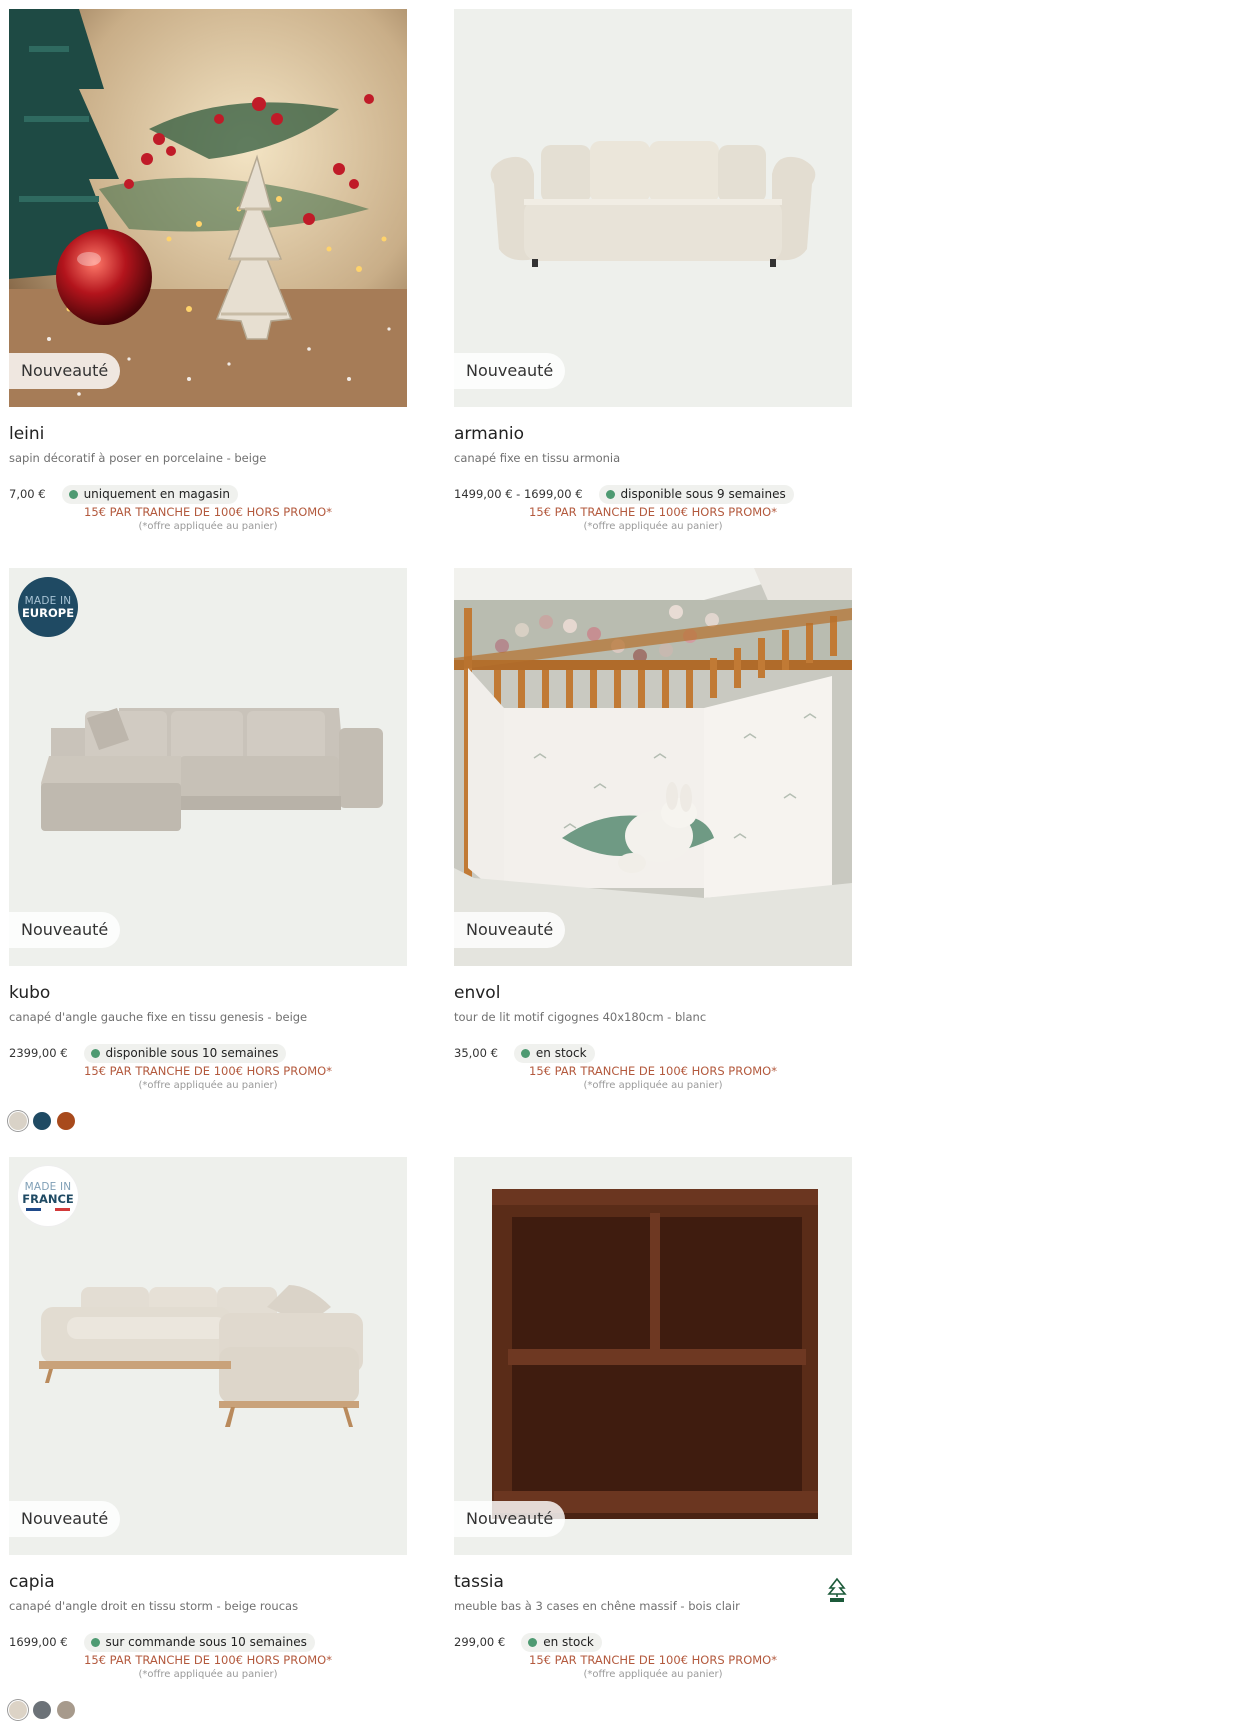 The image size is (1250, 1735). What do you see at coordinates (208, 1356) in the screenshot?
I see `product-image: MADE IN FRANCE Nouveauté` at bounding box center [208, 1356].